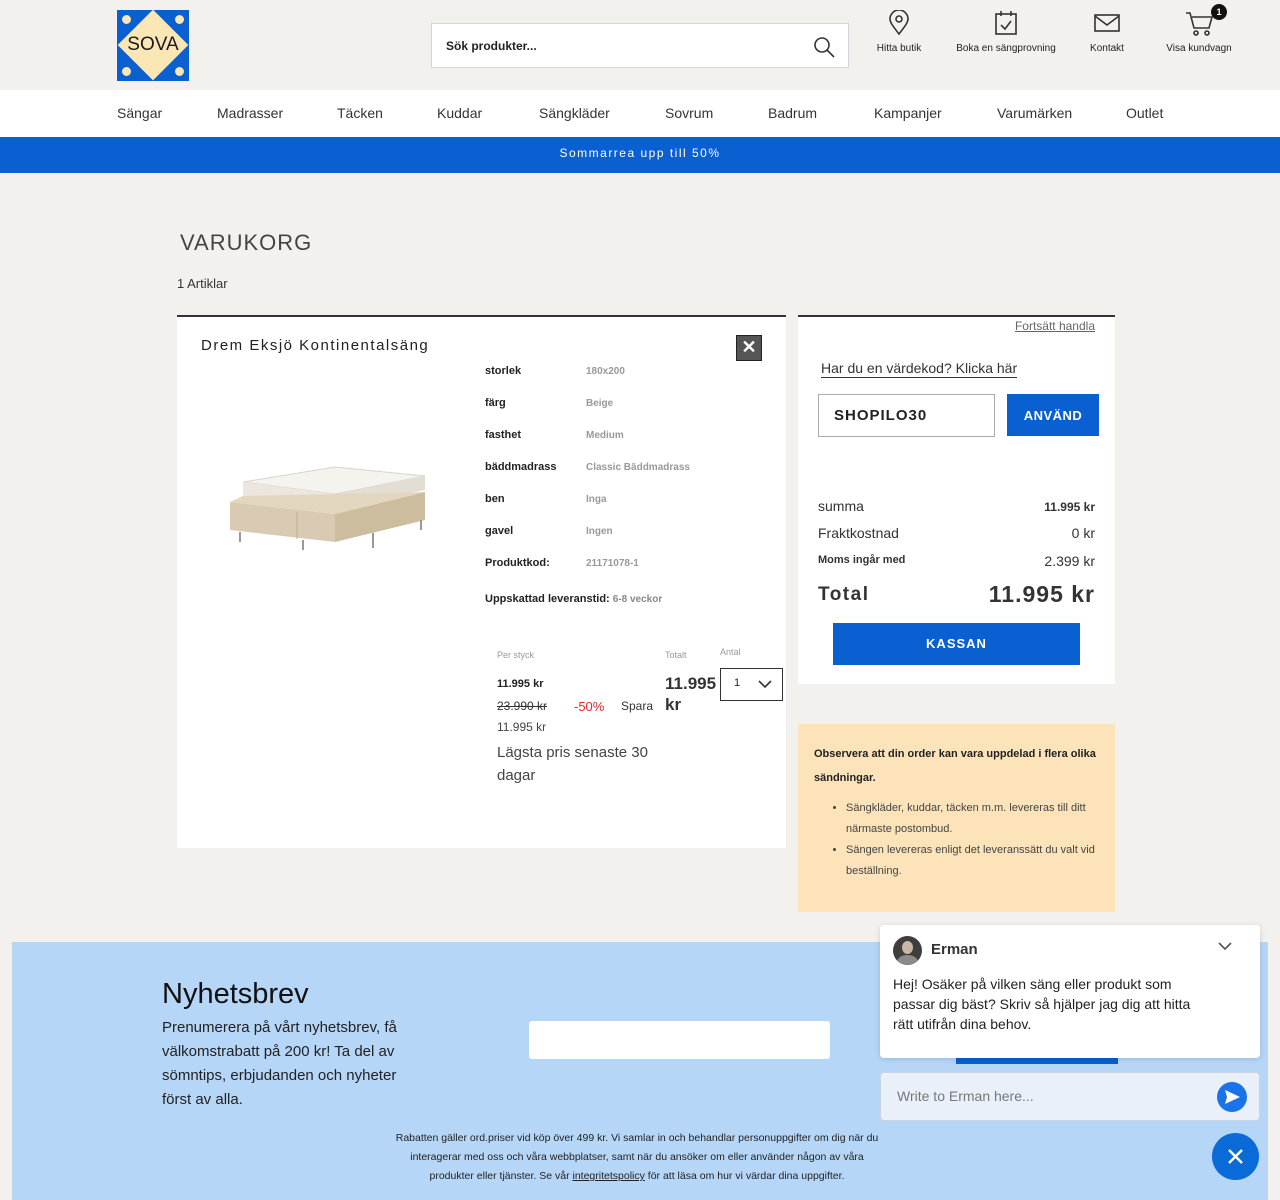 The height and width of the screenshot is (1200, 1280). I want to click on save-label: Spara, so click(637, 706).